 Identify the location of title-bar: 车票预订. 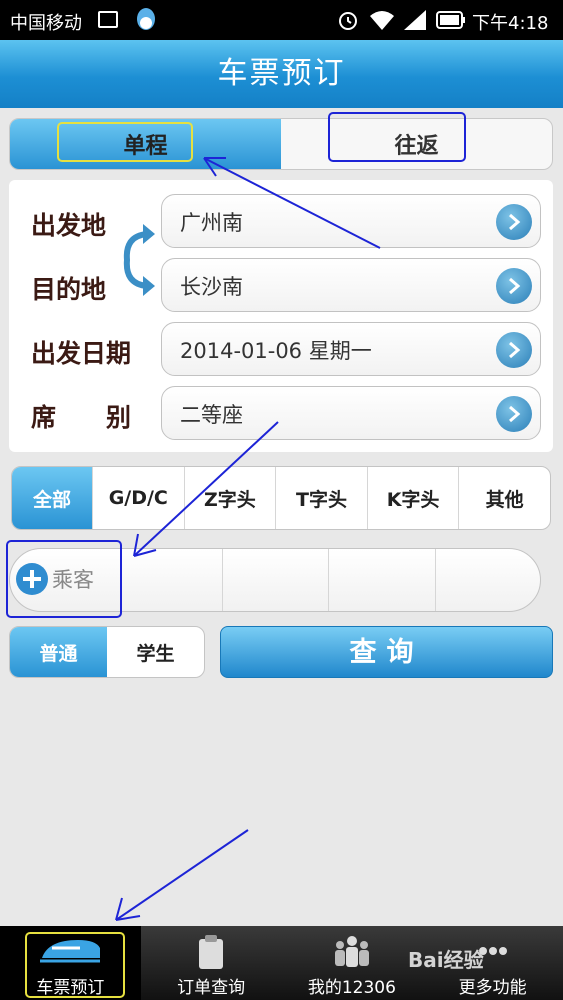
(281, 74).